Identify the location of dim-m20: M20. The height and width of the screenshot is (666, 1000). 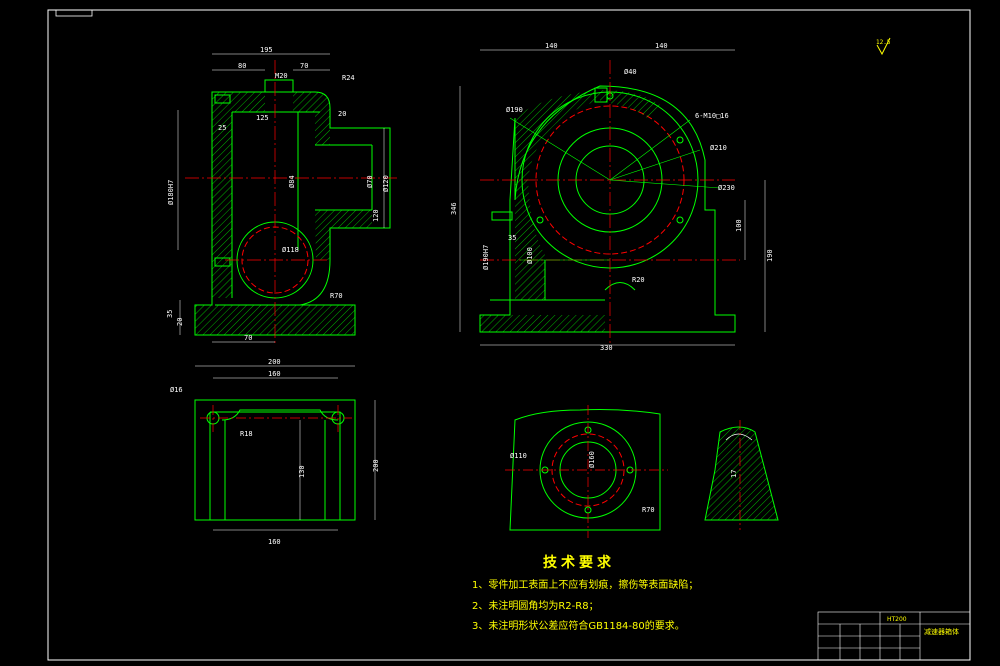
(281, 76).